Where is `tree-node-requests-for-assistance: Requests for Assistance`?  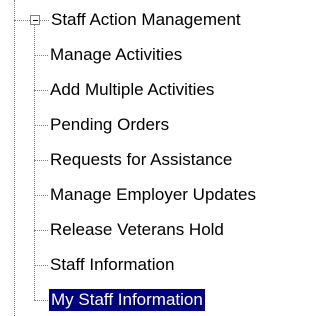 tree-node-requests-for-assistance: Requests for Assistance is located at coordinates (141, 160).